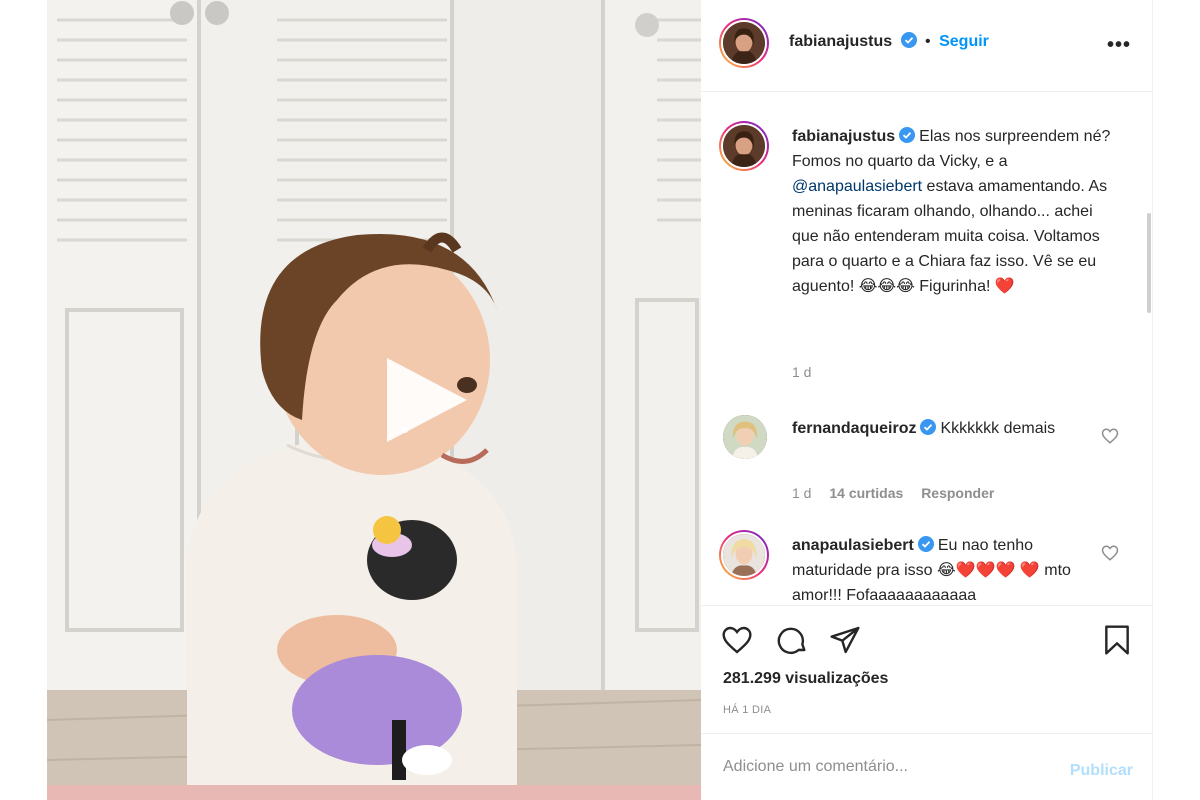 This screenshot has width=1200, height=800. Describe the element at coordinates (805, 679) in the screenshot. I see `view-count: 281.299 visualizações` at that location.